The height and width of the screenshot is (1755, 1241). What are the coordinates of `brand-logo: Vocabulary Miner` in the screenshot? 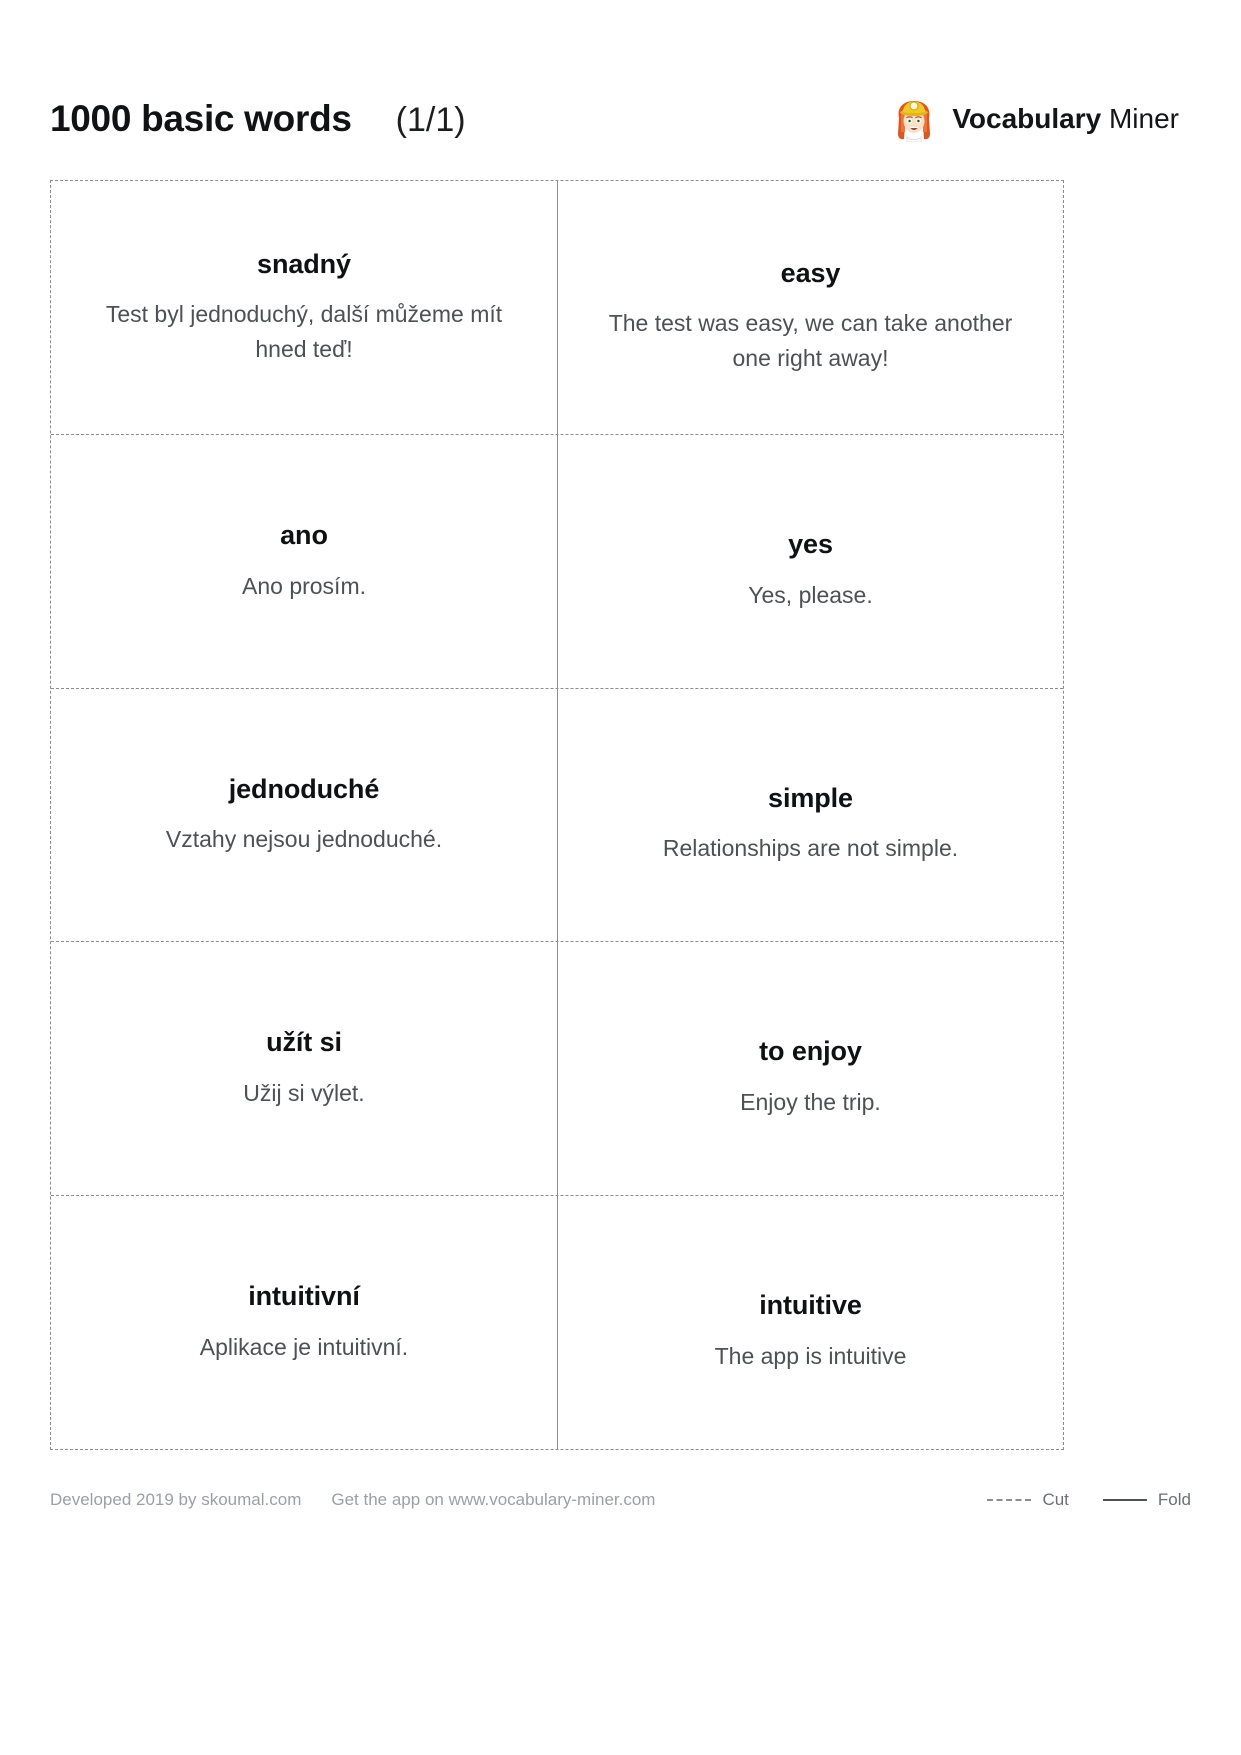 It's located at (1041, 119).